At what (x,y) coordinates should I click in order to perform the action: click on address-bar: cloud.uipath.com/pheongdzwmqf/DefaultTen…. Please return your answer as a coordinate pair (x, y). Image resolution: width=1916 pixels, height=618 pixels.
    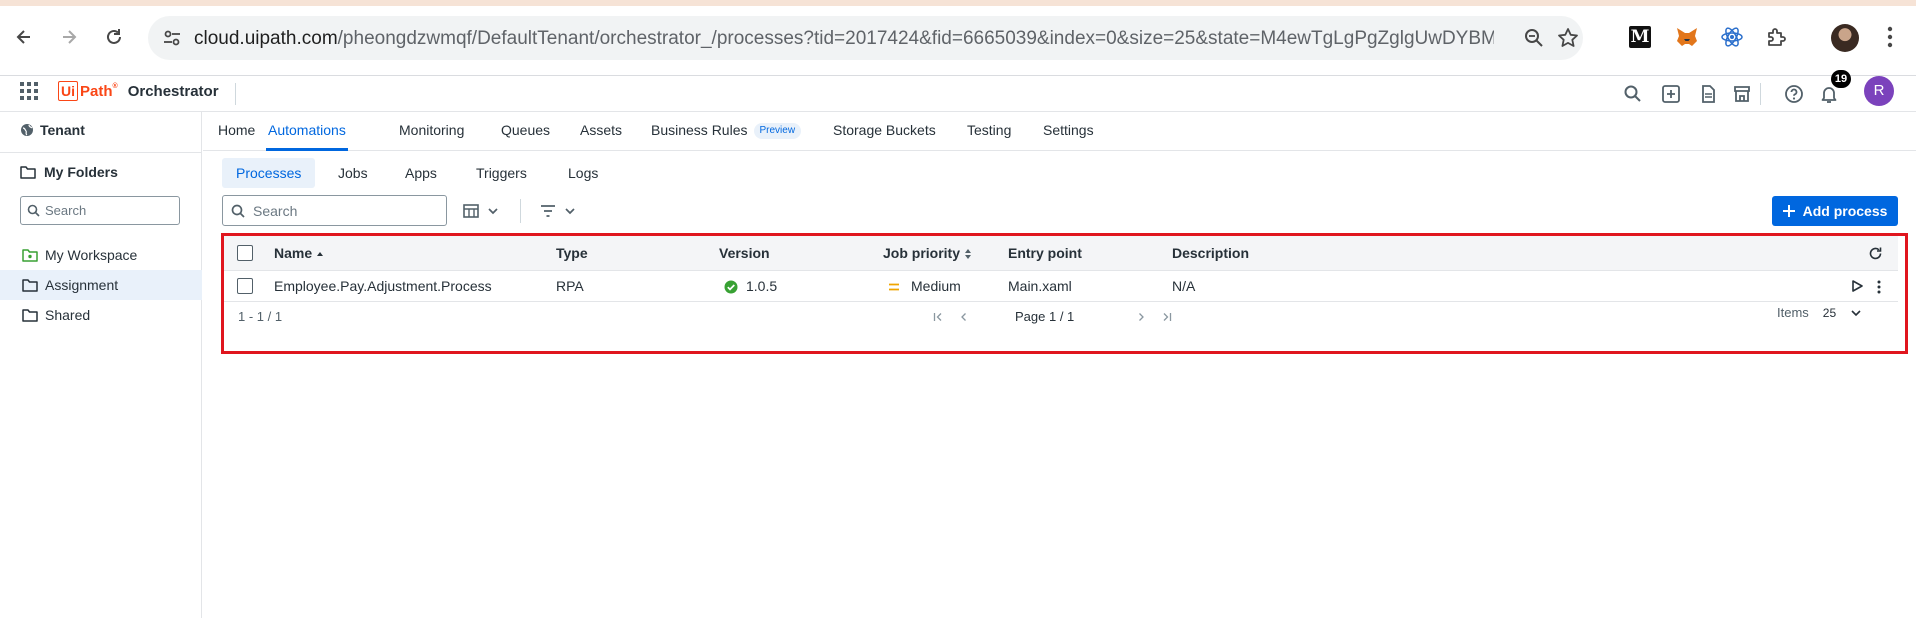
    Looking at the image, I should click on (865, 38).